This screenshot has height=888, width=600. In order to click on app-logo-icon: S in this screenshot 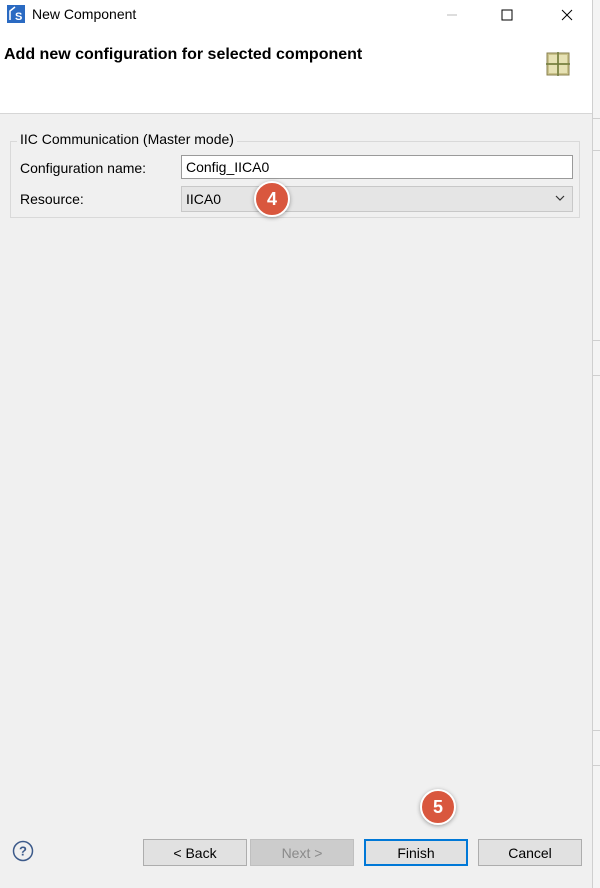, I will do `click(16, 14)`.